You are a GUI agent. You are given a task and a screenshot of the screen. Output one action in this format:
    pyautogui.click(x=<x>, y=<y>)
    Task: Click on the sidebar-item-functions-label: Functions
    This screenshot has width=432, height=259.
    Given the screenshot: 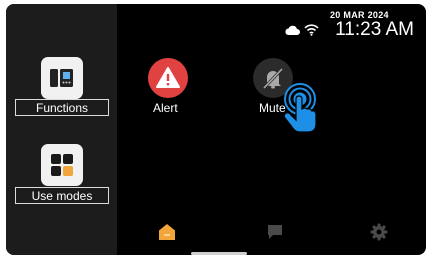 What is the action you would take?
    pyautogui.click(x=62, y=107)
    